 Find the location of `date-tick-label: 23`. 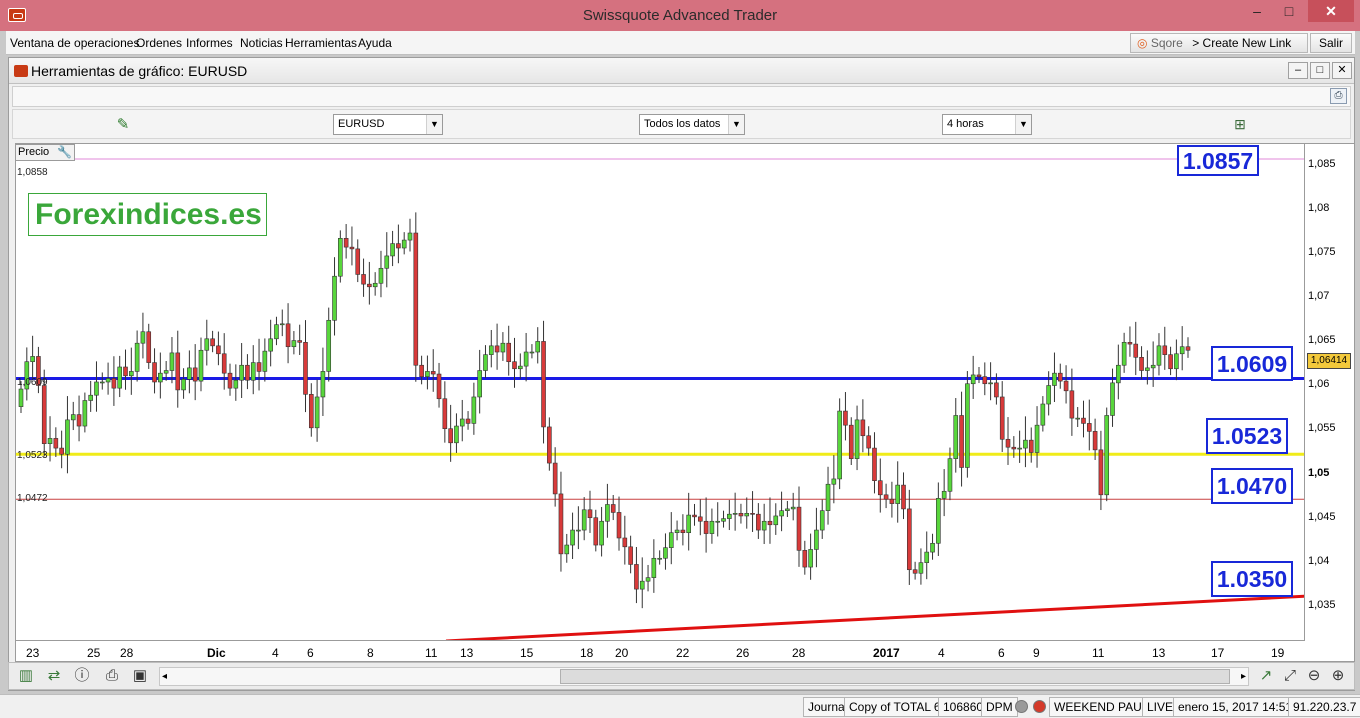

date-tick-label: 23 is located at coordinates (33, 653).